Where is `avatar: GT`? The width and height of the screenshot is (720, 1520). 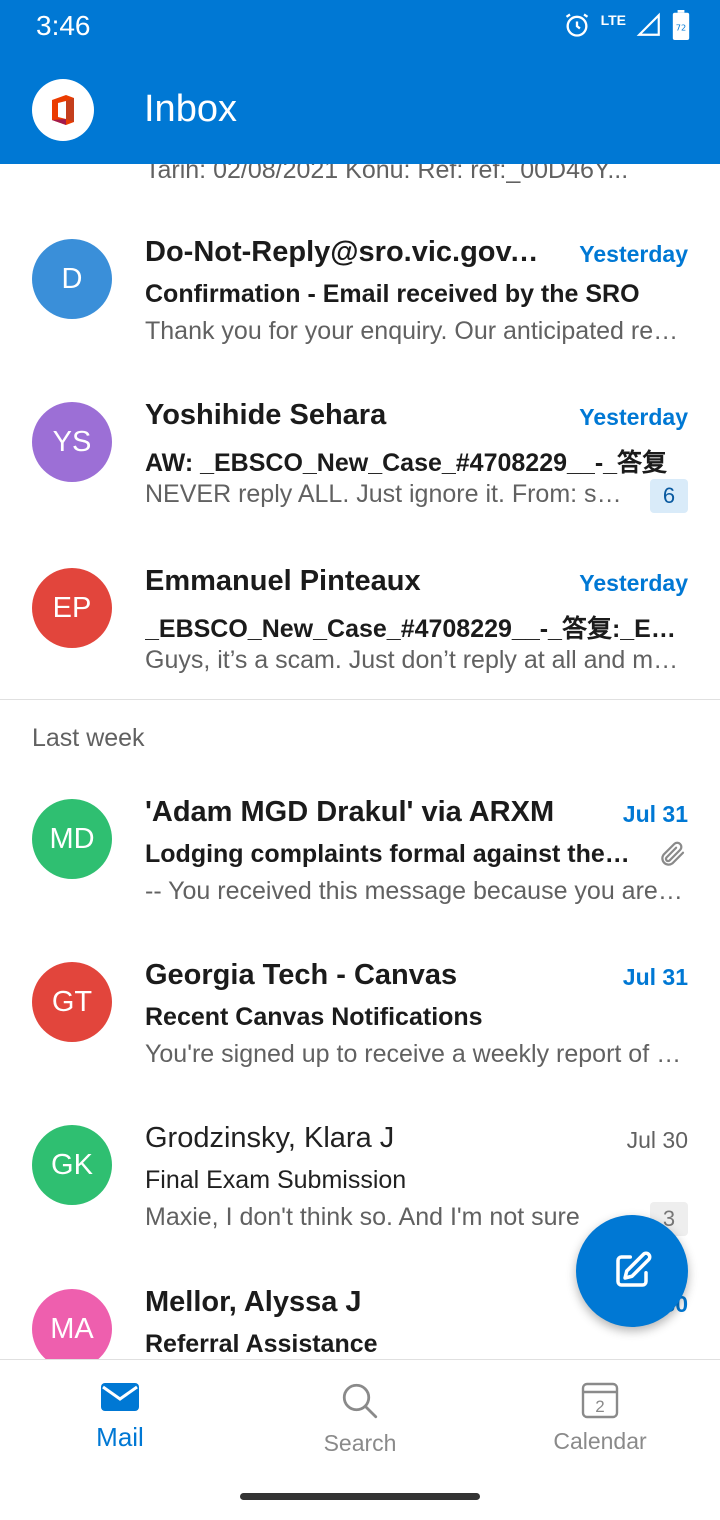 avatar: GT is located at coordinates (72, 1002).